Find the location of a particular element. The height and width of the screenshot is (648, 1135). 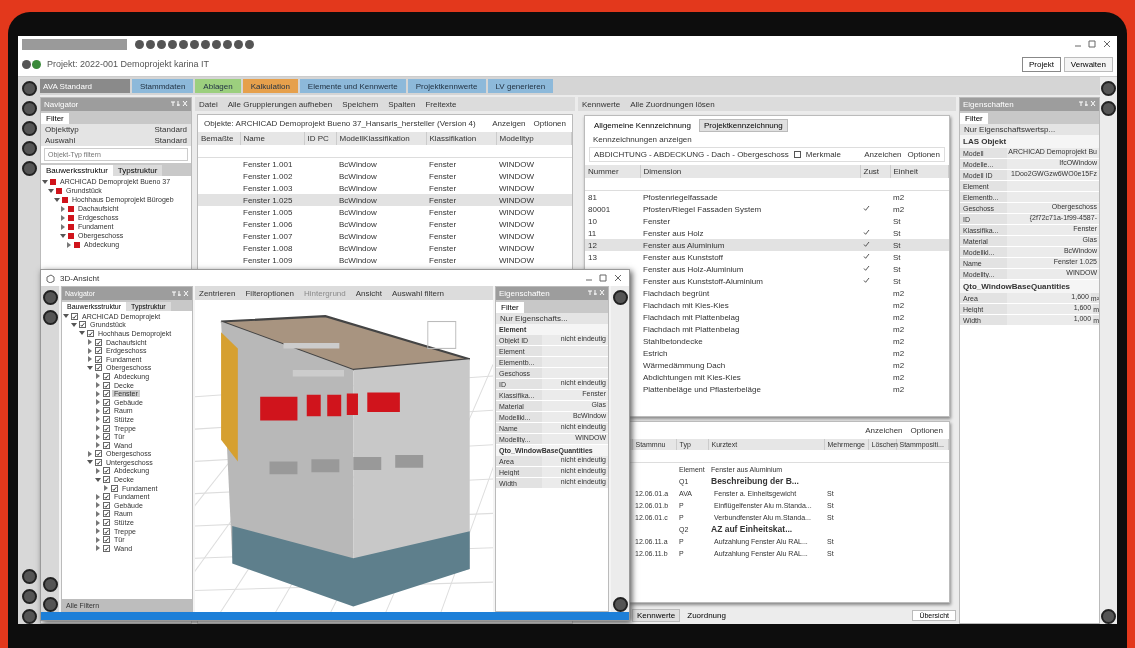

header-tab: Projekt is located at coordinates (1041, 64).